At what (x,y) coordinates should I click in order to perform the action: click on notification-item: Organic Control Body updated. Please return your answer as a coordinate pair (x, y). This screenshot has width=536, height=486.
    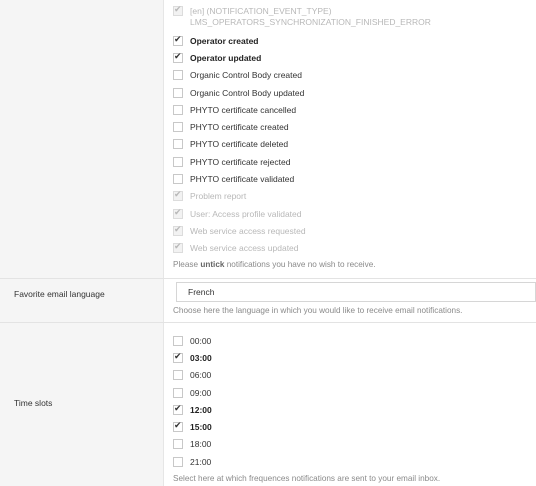
    Looking at the image, I should click on (354, 92).